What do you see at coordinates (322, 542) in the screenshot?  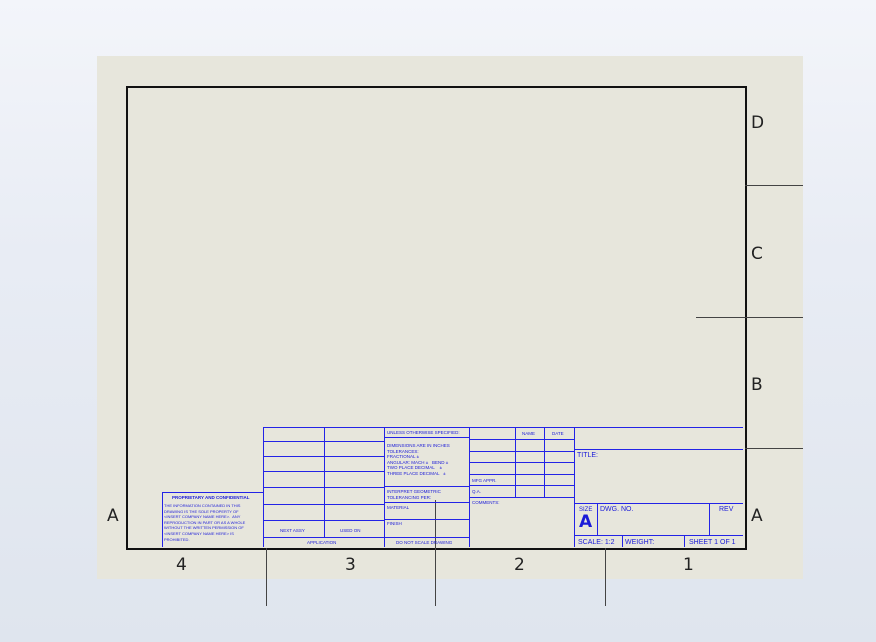 I see `application-label: APPLICATION` at bounding box center [322, 542].